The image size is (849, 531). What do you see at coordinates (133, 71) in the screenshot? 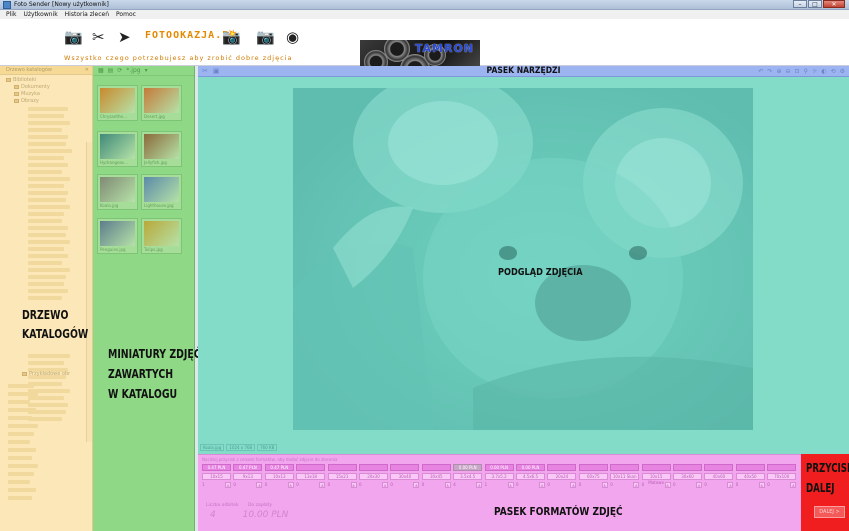
I see `filter-select: *.jpg` at bounding box center [133, 71].